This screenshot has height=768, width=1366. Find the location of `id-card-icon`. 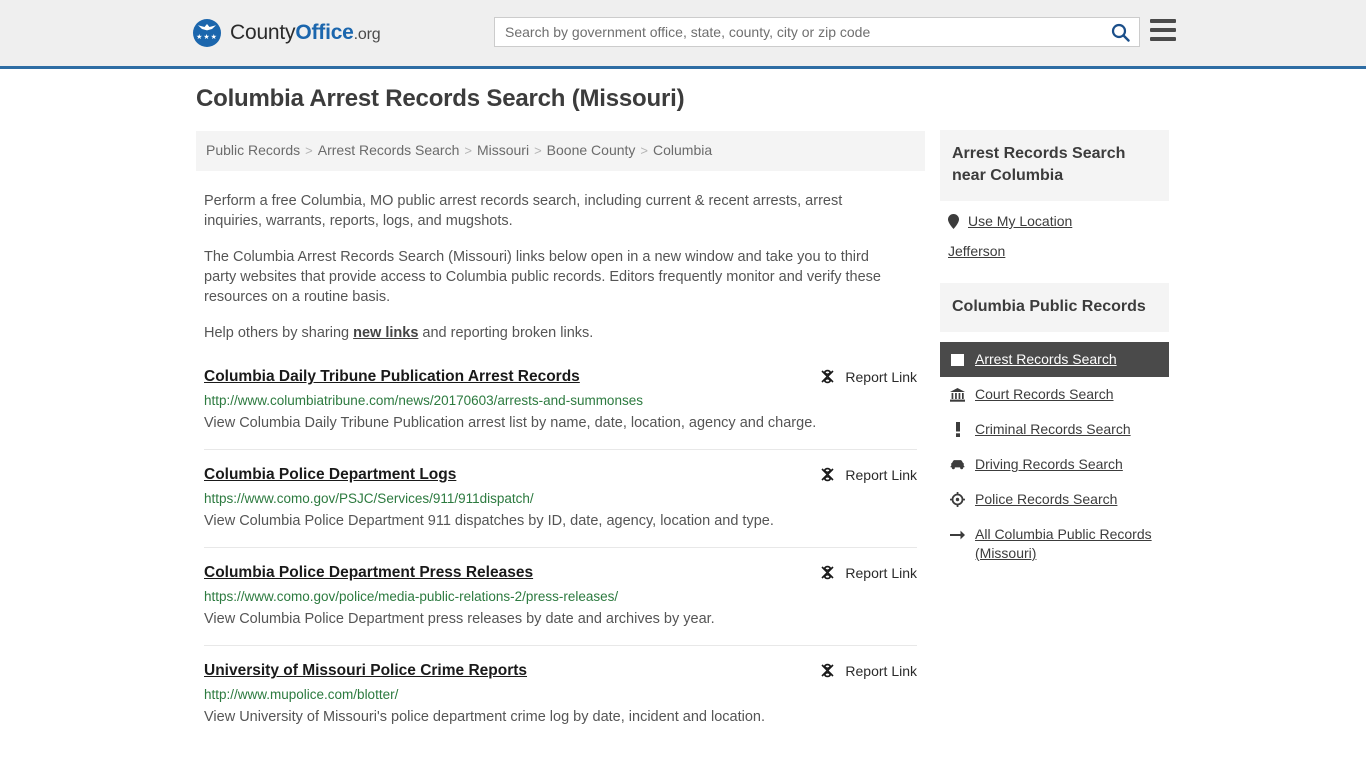

id-card-icon is located at coordinates (957, 359).